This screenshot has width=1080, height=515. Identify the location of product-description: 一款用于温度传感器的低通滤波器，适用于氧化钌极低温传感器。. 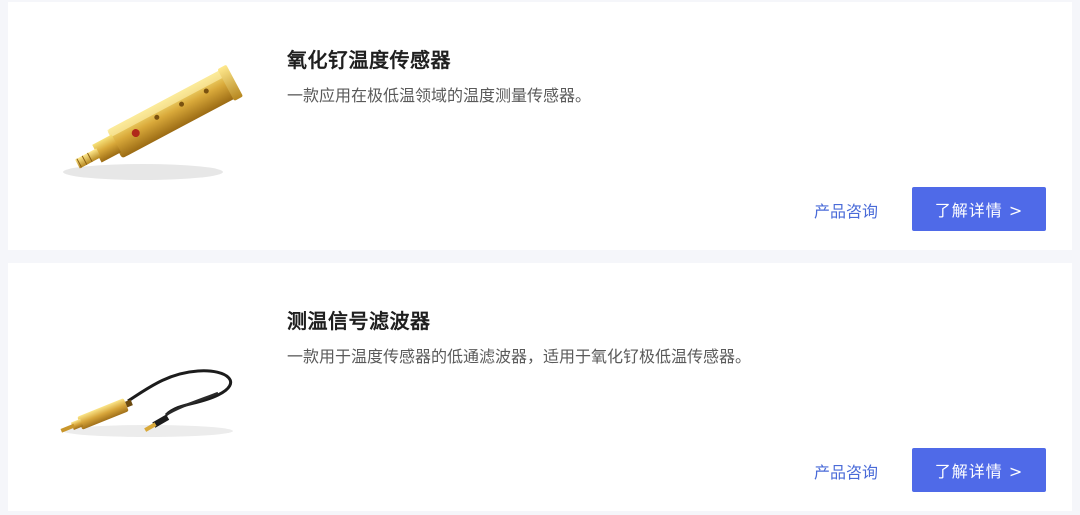
(519, 356).